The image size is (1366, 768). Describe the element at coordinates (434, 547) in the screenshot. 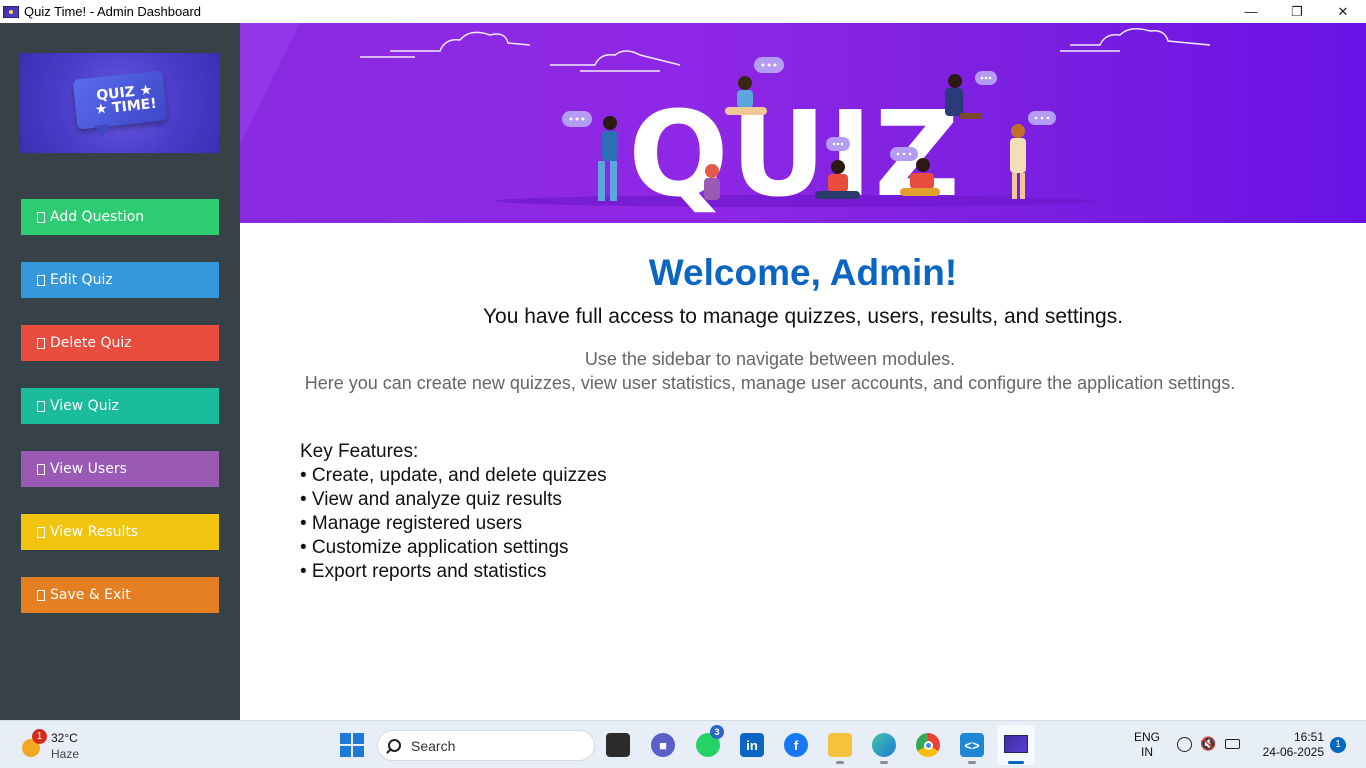

I see `feature-item: • Customize application settings` at that location.